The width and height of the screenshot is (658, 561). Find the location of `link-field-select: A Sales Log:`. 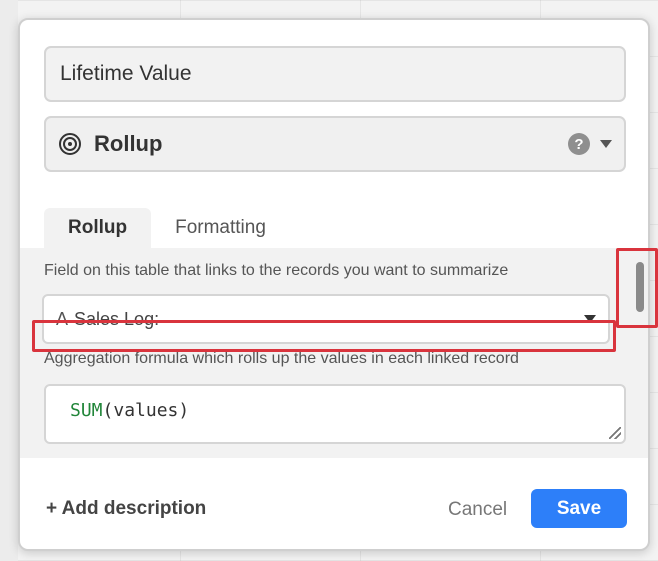

link-field-select: A Sales Log: is located at coordinates (326, 319).